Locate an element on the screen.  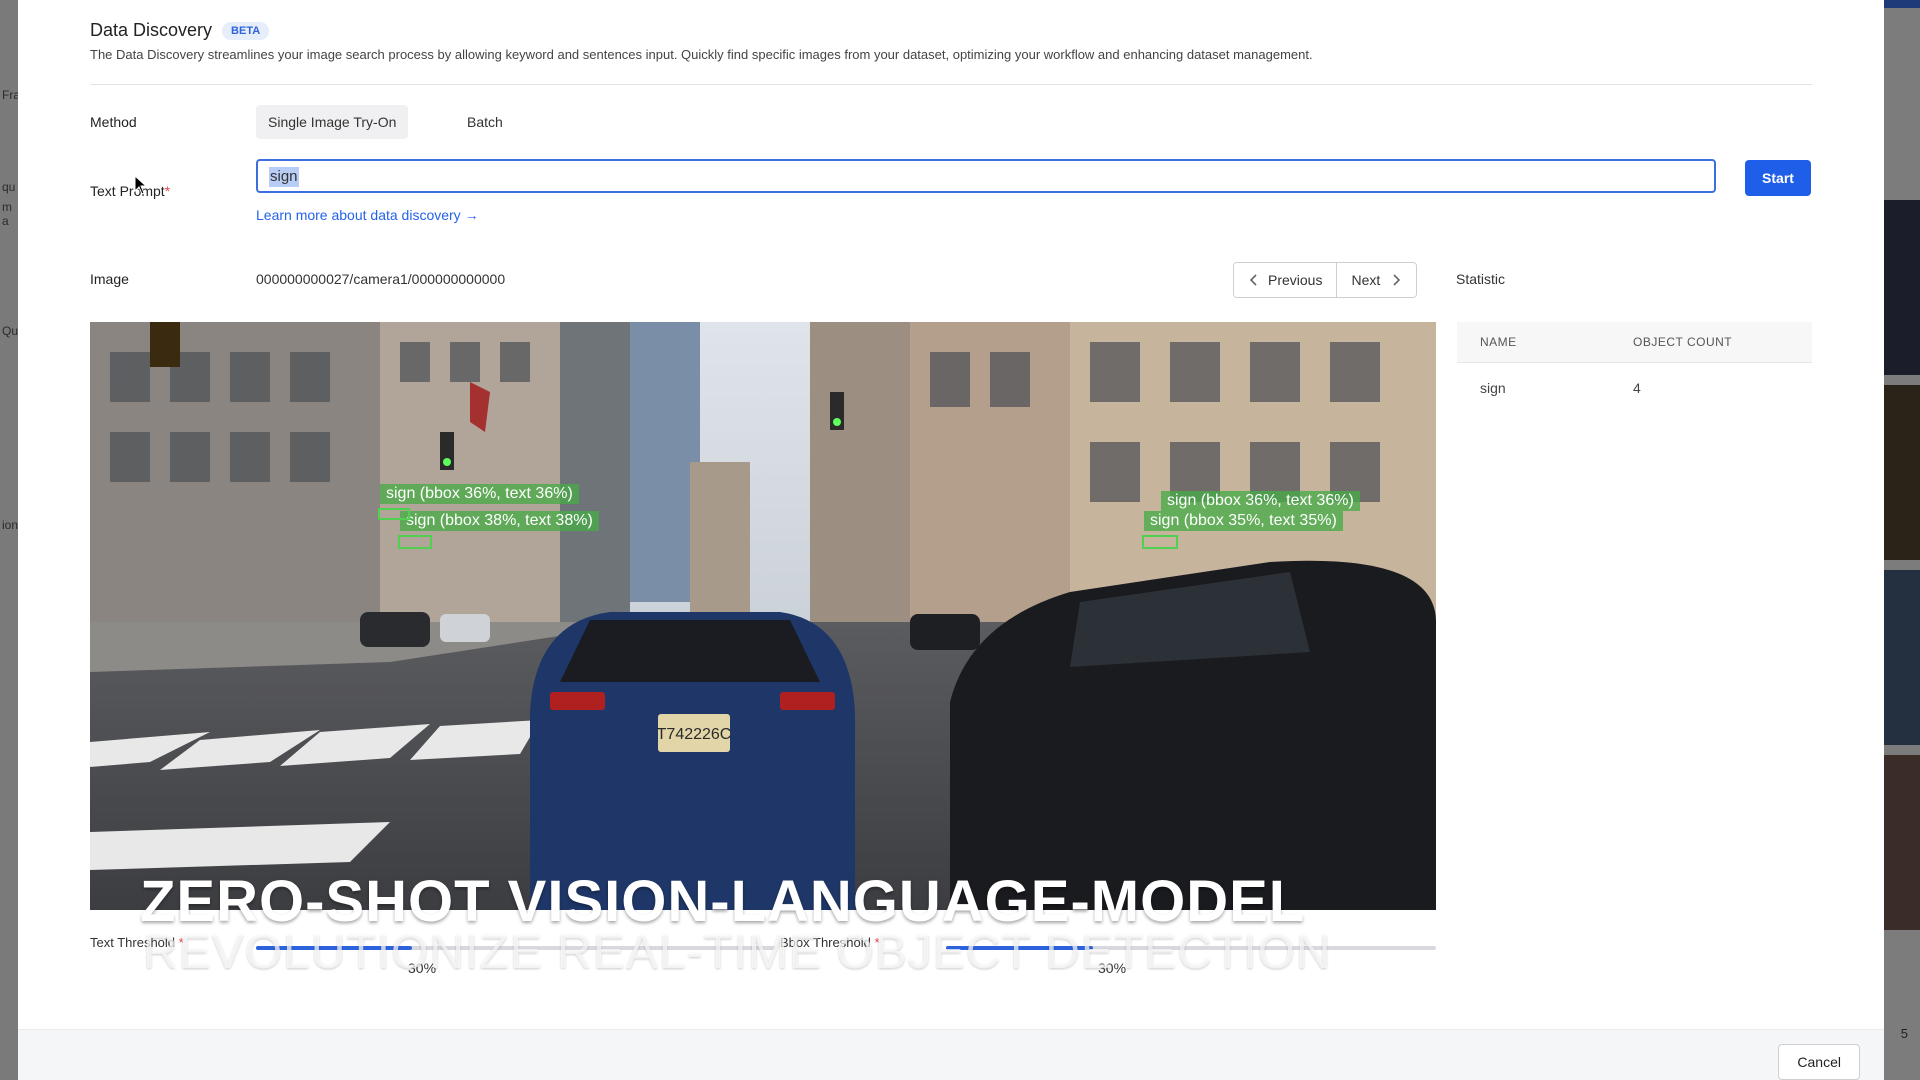
background-app-left: Fra qu m a Qua ion is located at coordinates (12, 540).